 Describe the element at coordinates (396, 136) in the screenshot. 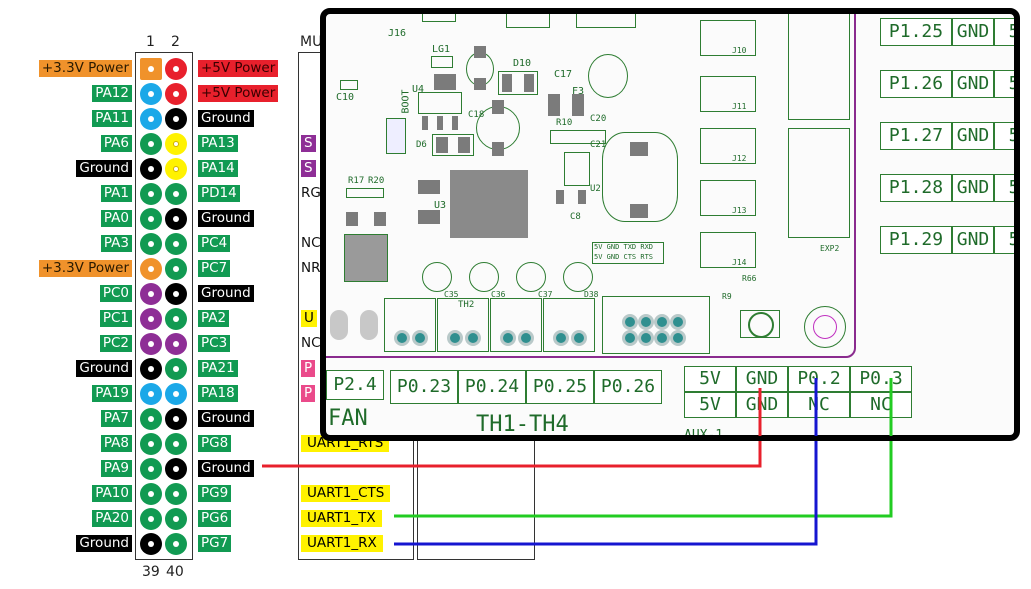

I see `boot-jumper` at that location.